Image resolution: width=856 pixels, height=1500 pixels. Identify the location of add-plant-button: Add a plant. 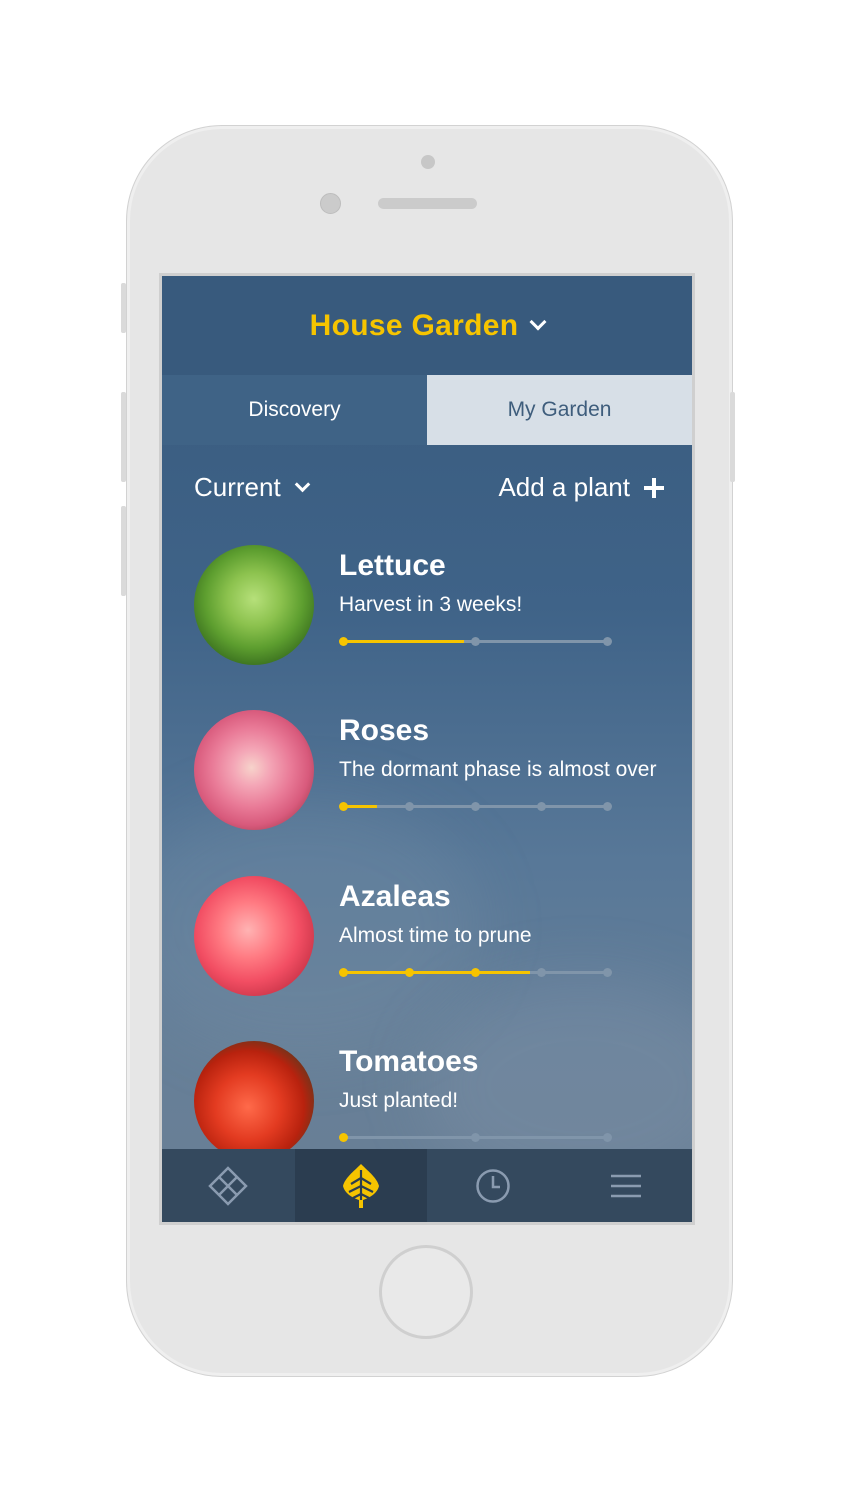
(581, 487).